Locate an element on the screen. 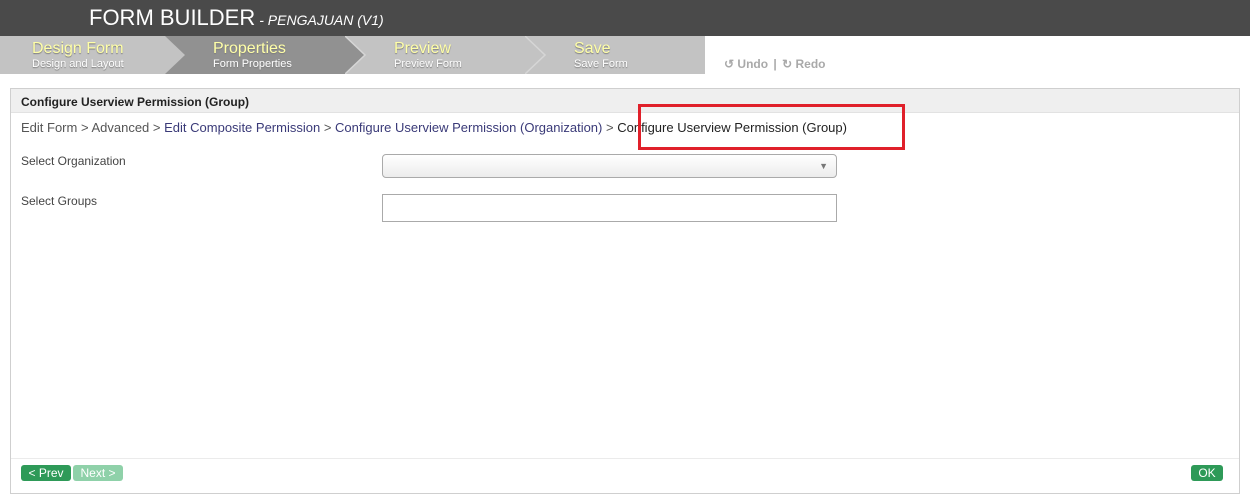  dropdown-arrow-icon: ▼ is located at coordinates (823, 166).